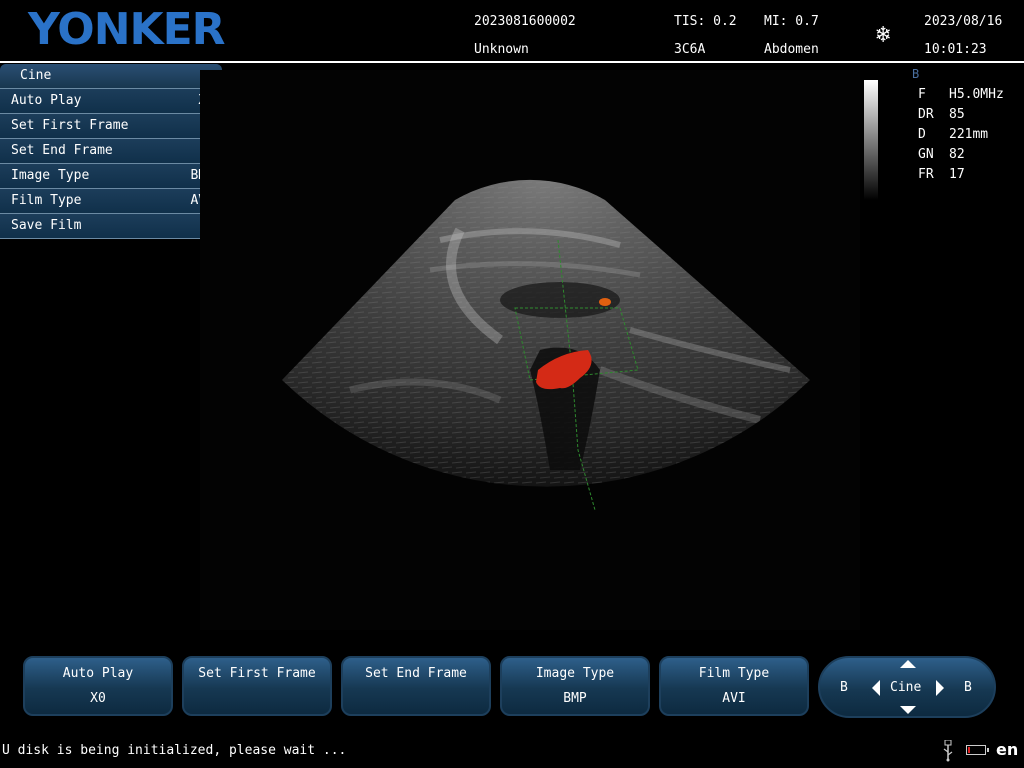 Image resolution: width=1024 pixels, height=768 pixels. Describe the element at coordinates (98, 673) in the screenshot. I see `button-label: Auto Play` at that location.